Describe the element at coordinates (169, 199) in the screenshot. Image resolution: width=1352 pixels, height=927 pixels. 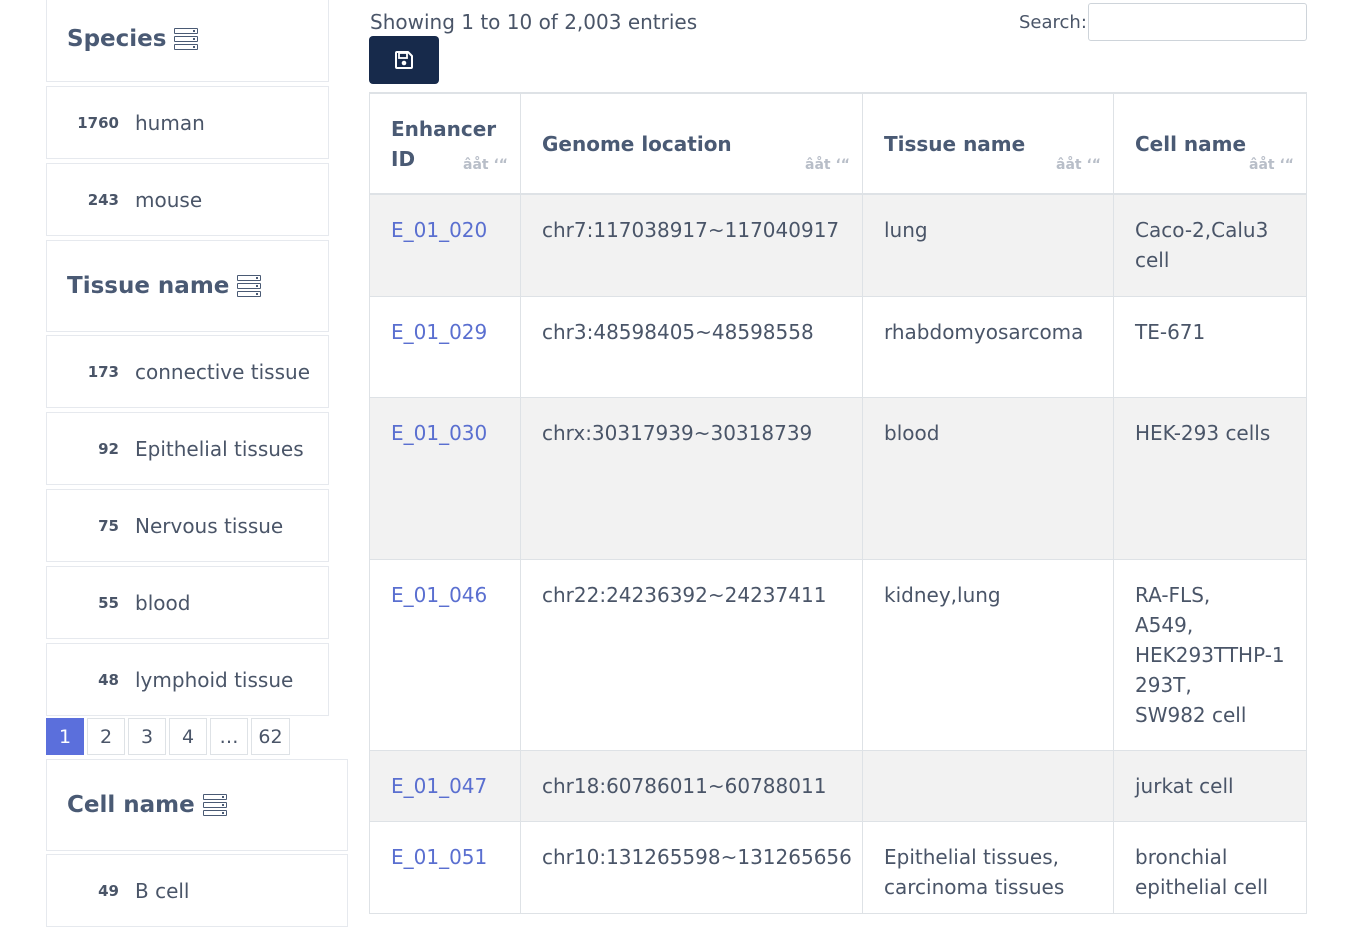
I see `facet-label: mouse` at that location.